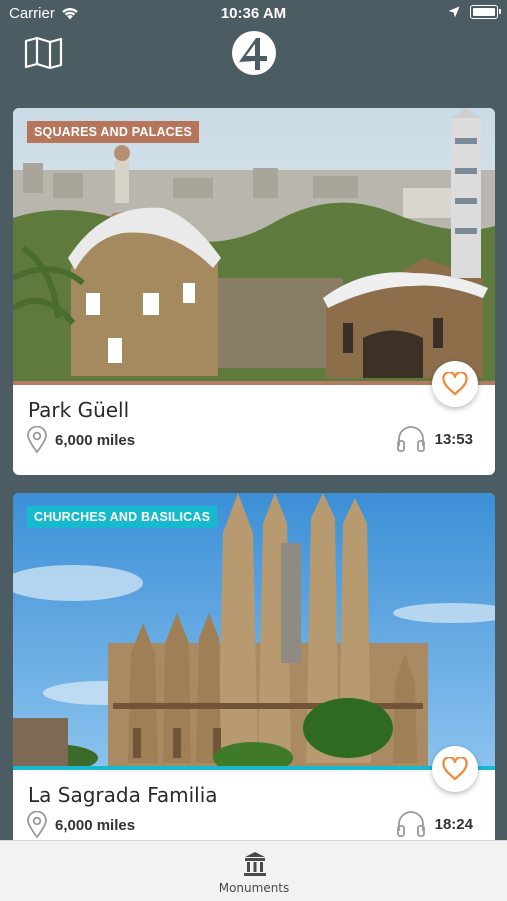  I want to click on map-icon, so click(43, 53).